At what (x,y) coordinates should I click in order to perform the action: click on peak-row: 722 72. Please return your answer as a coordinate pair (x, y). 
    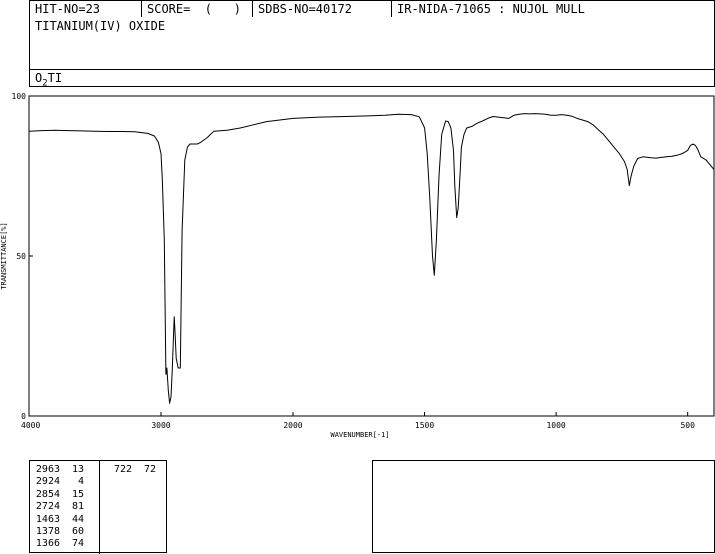
    Looking at the image, I should click on (130, 470).